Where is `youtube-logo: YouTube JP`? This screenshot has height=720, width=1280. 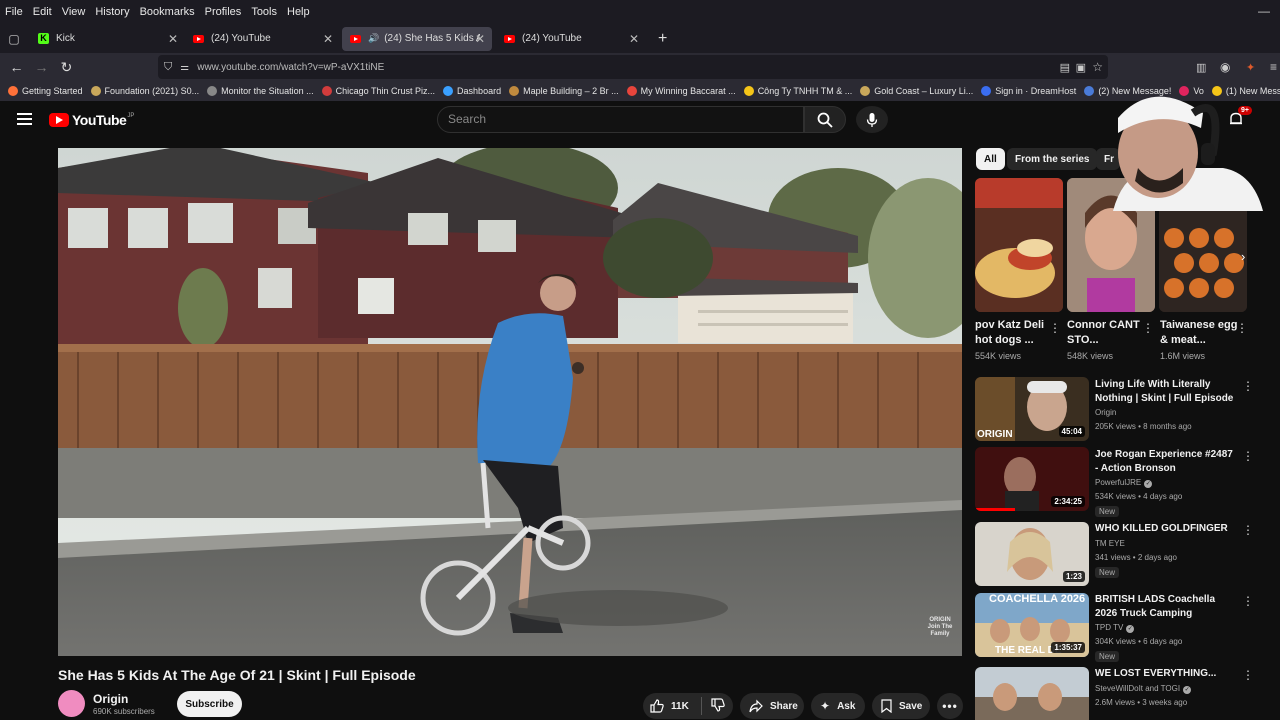
youtube-logo: YouTube JP is located at coordinates (91, 120).